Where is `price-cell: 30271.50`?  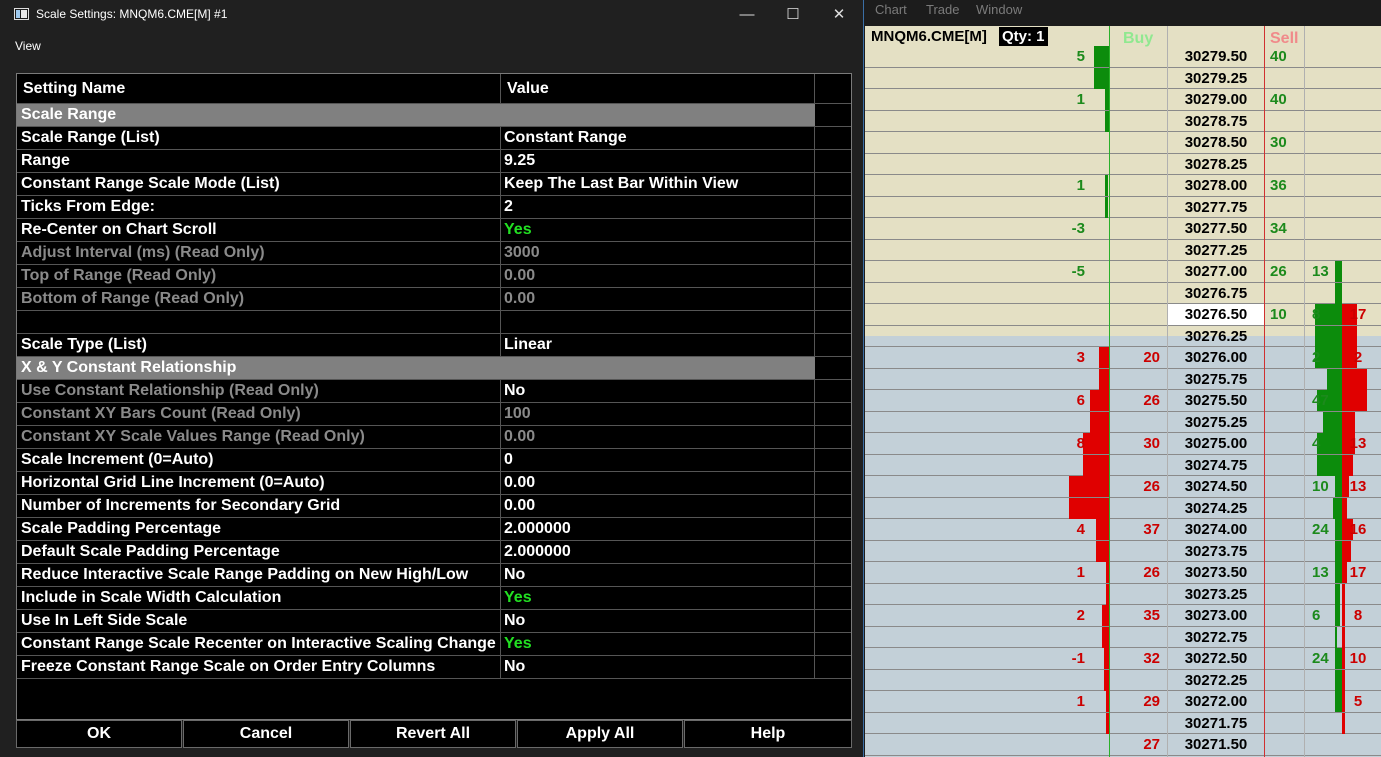 price-cell: 30271.50 is located at coordinates (1216, 744).